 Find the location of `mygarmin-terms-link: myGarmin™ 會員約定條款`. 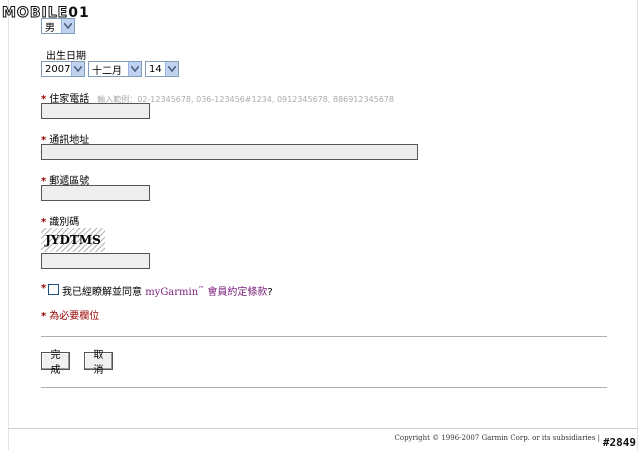

mygarmin-terms-link: myGarmin™ 會員約定條款 is located at coordinates (206, 291).